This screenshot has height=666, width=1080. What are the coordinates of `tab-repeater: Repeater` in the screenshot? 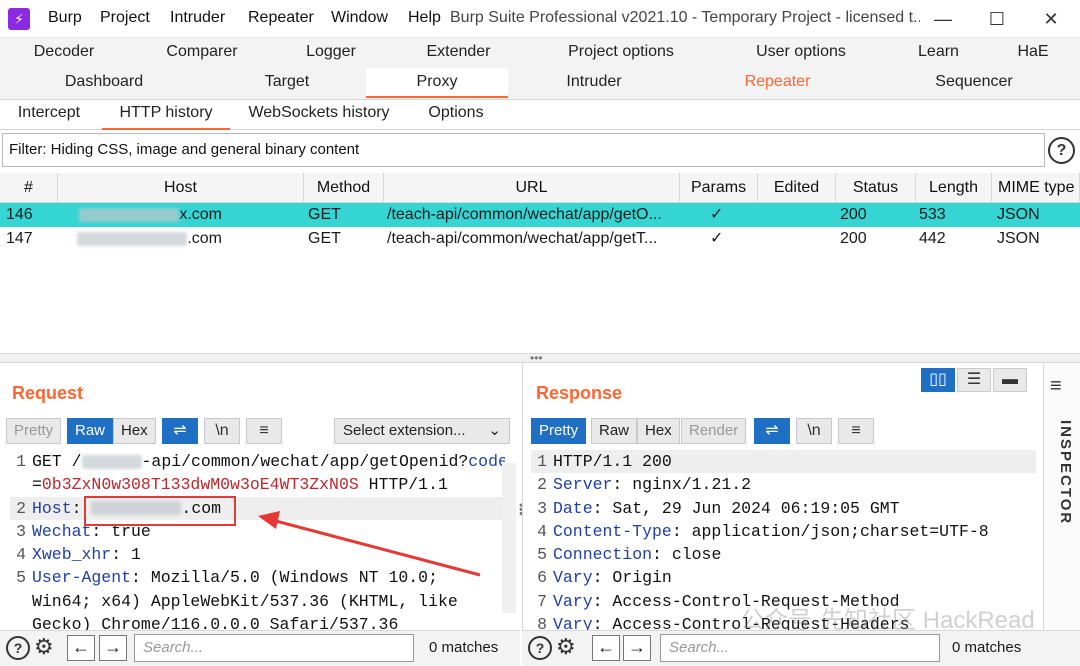 It's located at (777, 83).